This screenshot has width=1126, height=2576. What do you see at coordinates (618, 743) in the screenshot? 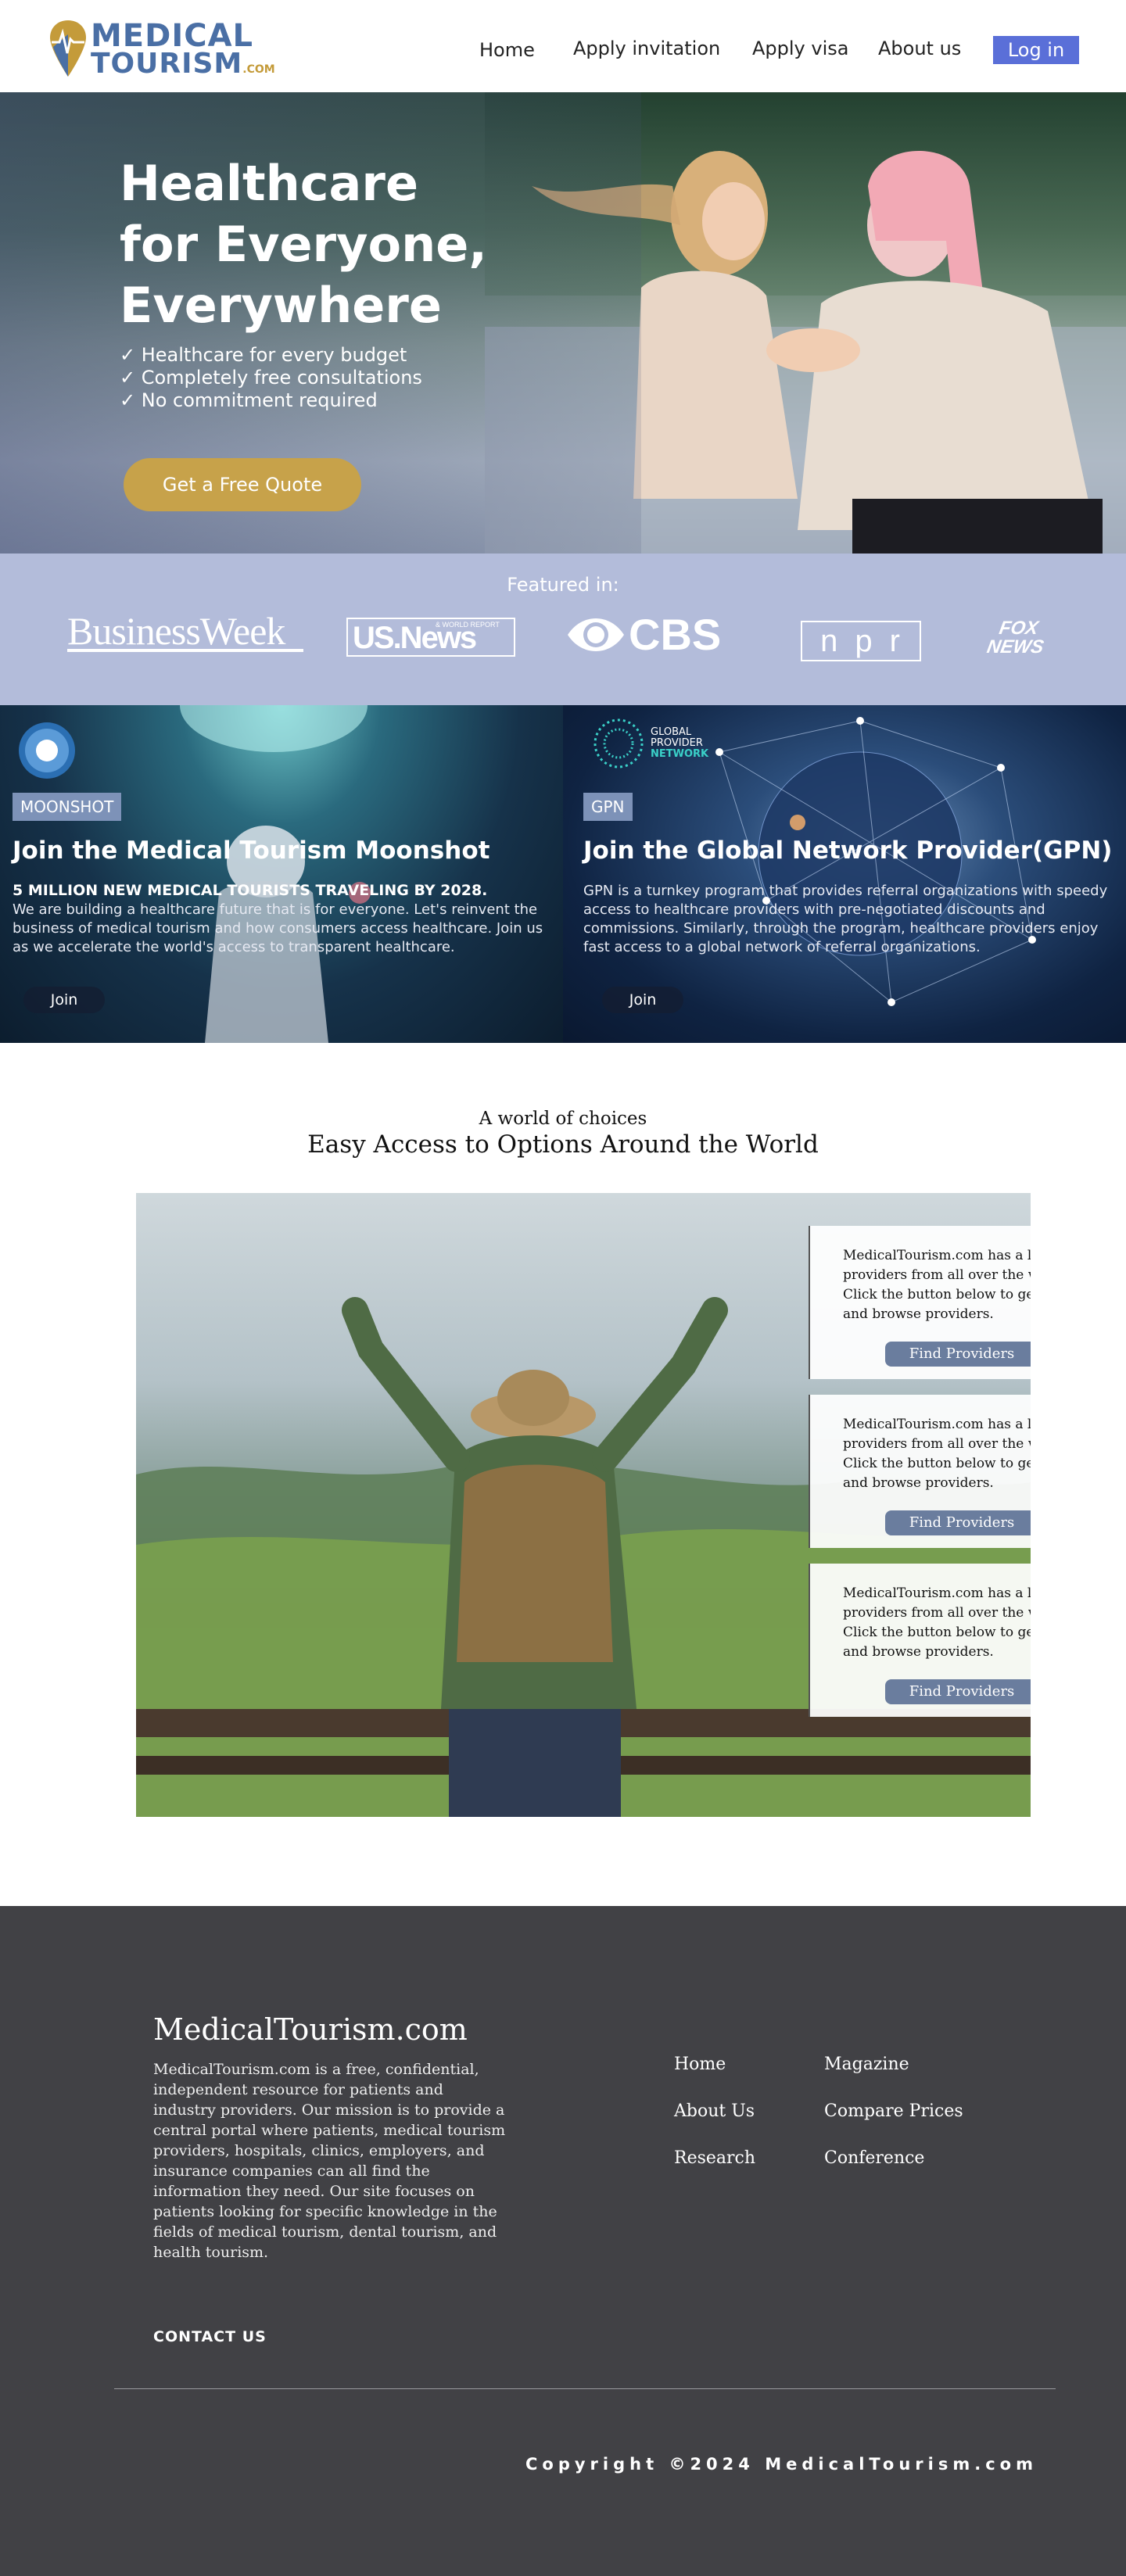
I see `gpn-globe-icon` at bounding box center [618, 743].